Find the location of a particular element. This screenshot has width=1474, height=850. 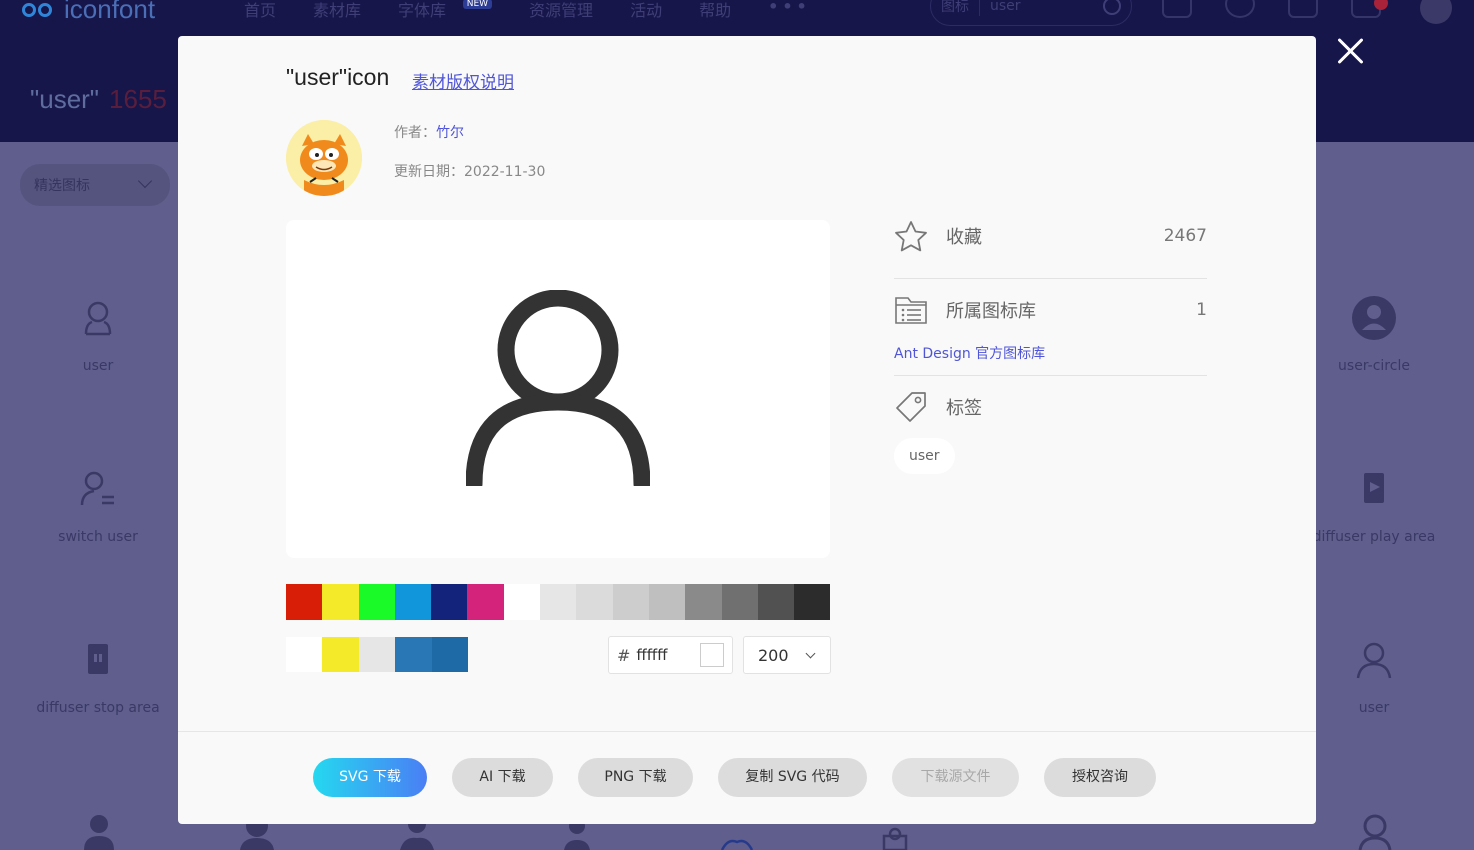

nav-help: 帮助 is located at coordinates (715, 10).